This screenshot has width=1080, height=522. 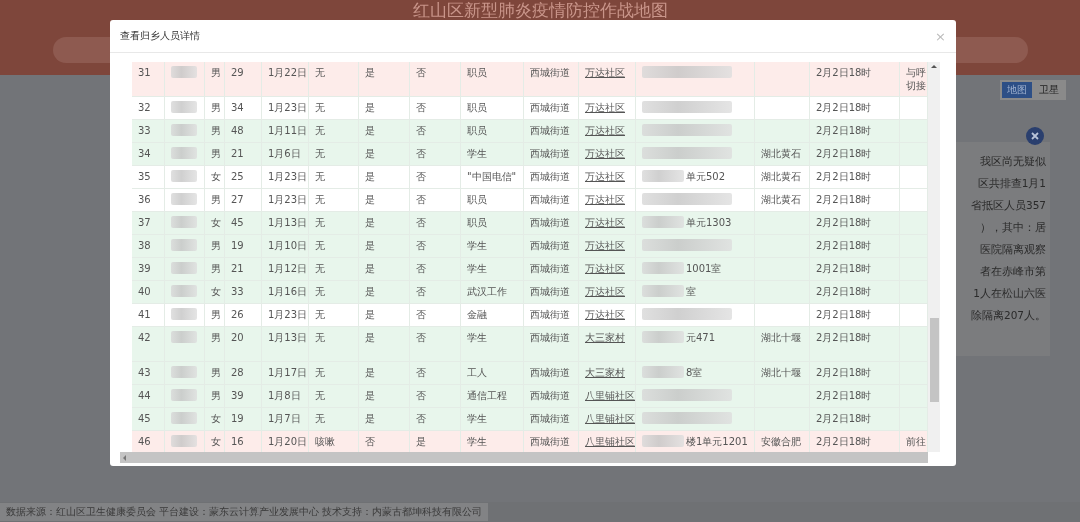 What do you see at coordinates (781, 441) in the screenshot?
I see `table-cell: 安徽合肥` at bounding box center [781, 441].